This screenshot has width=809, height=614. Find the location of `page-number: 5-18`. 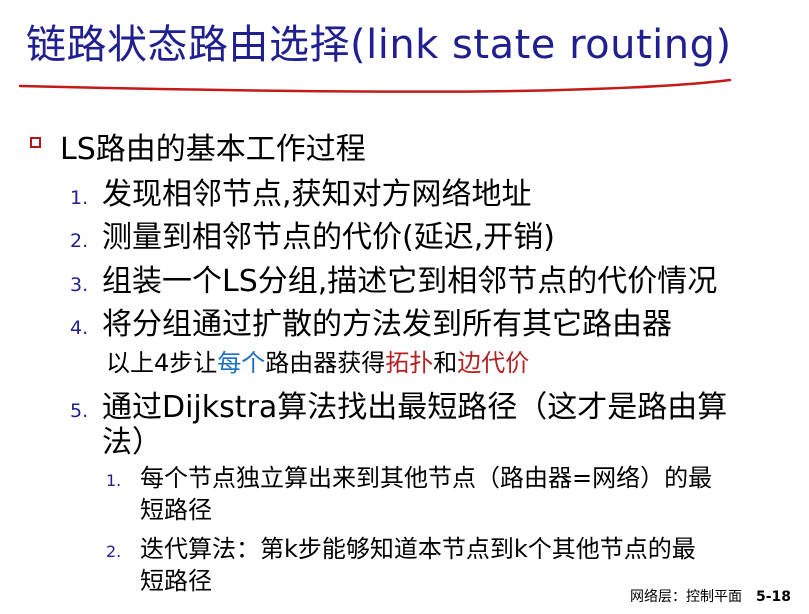

page-number: 5-18 is located at coordinates (773, 597).